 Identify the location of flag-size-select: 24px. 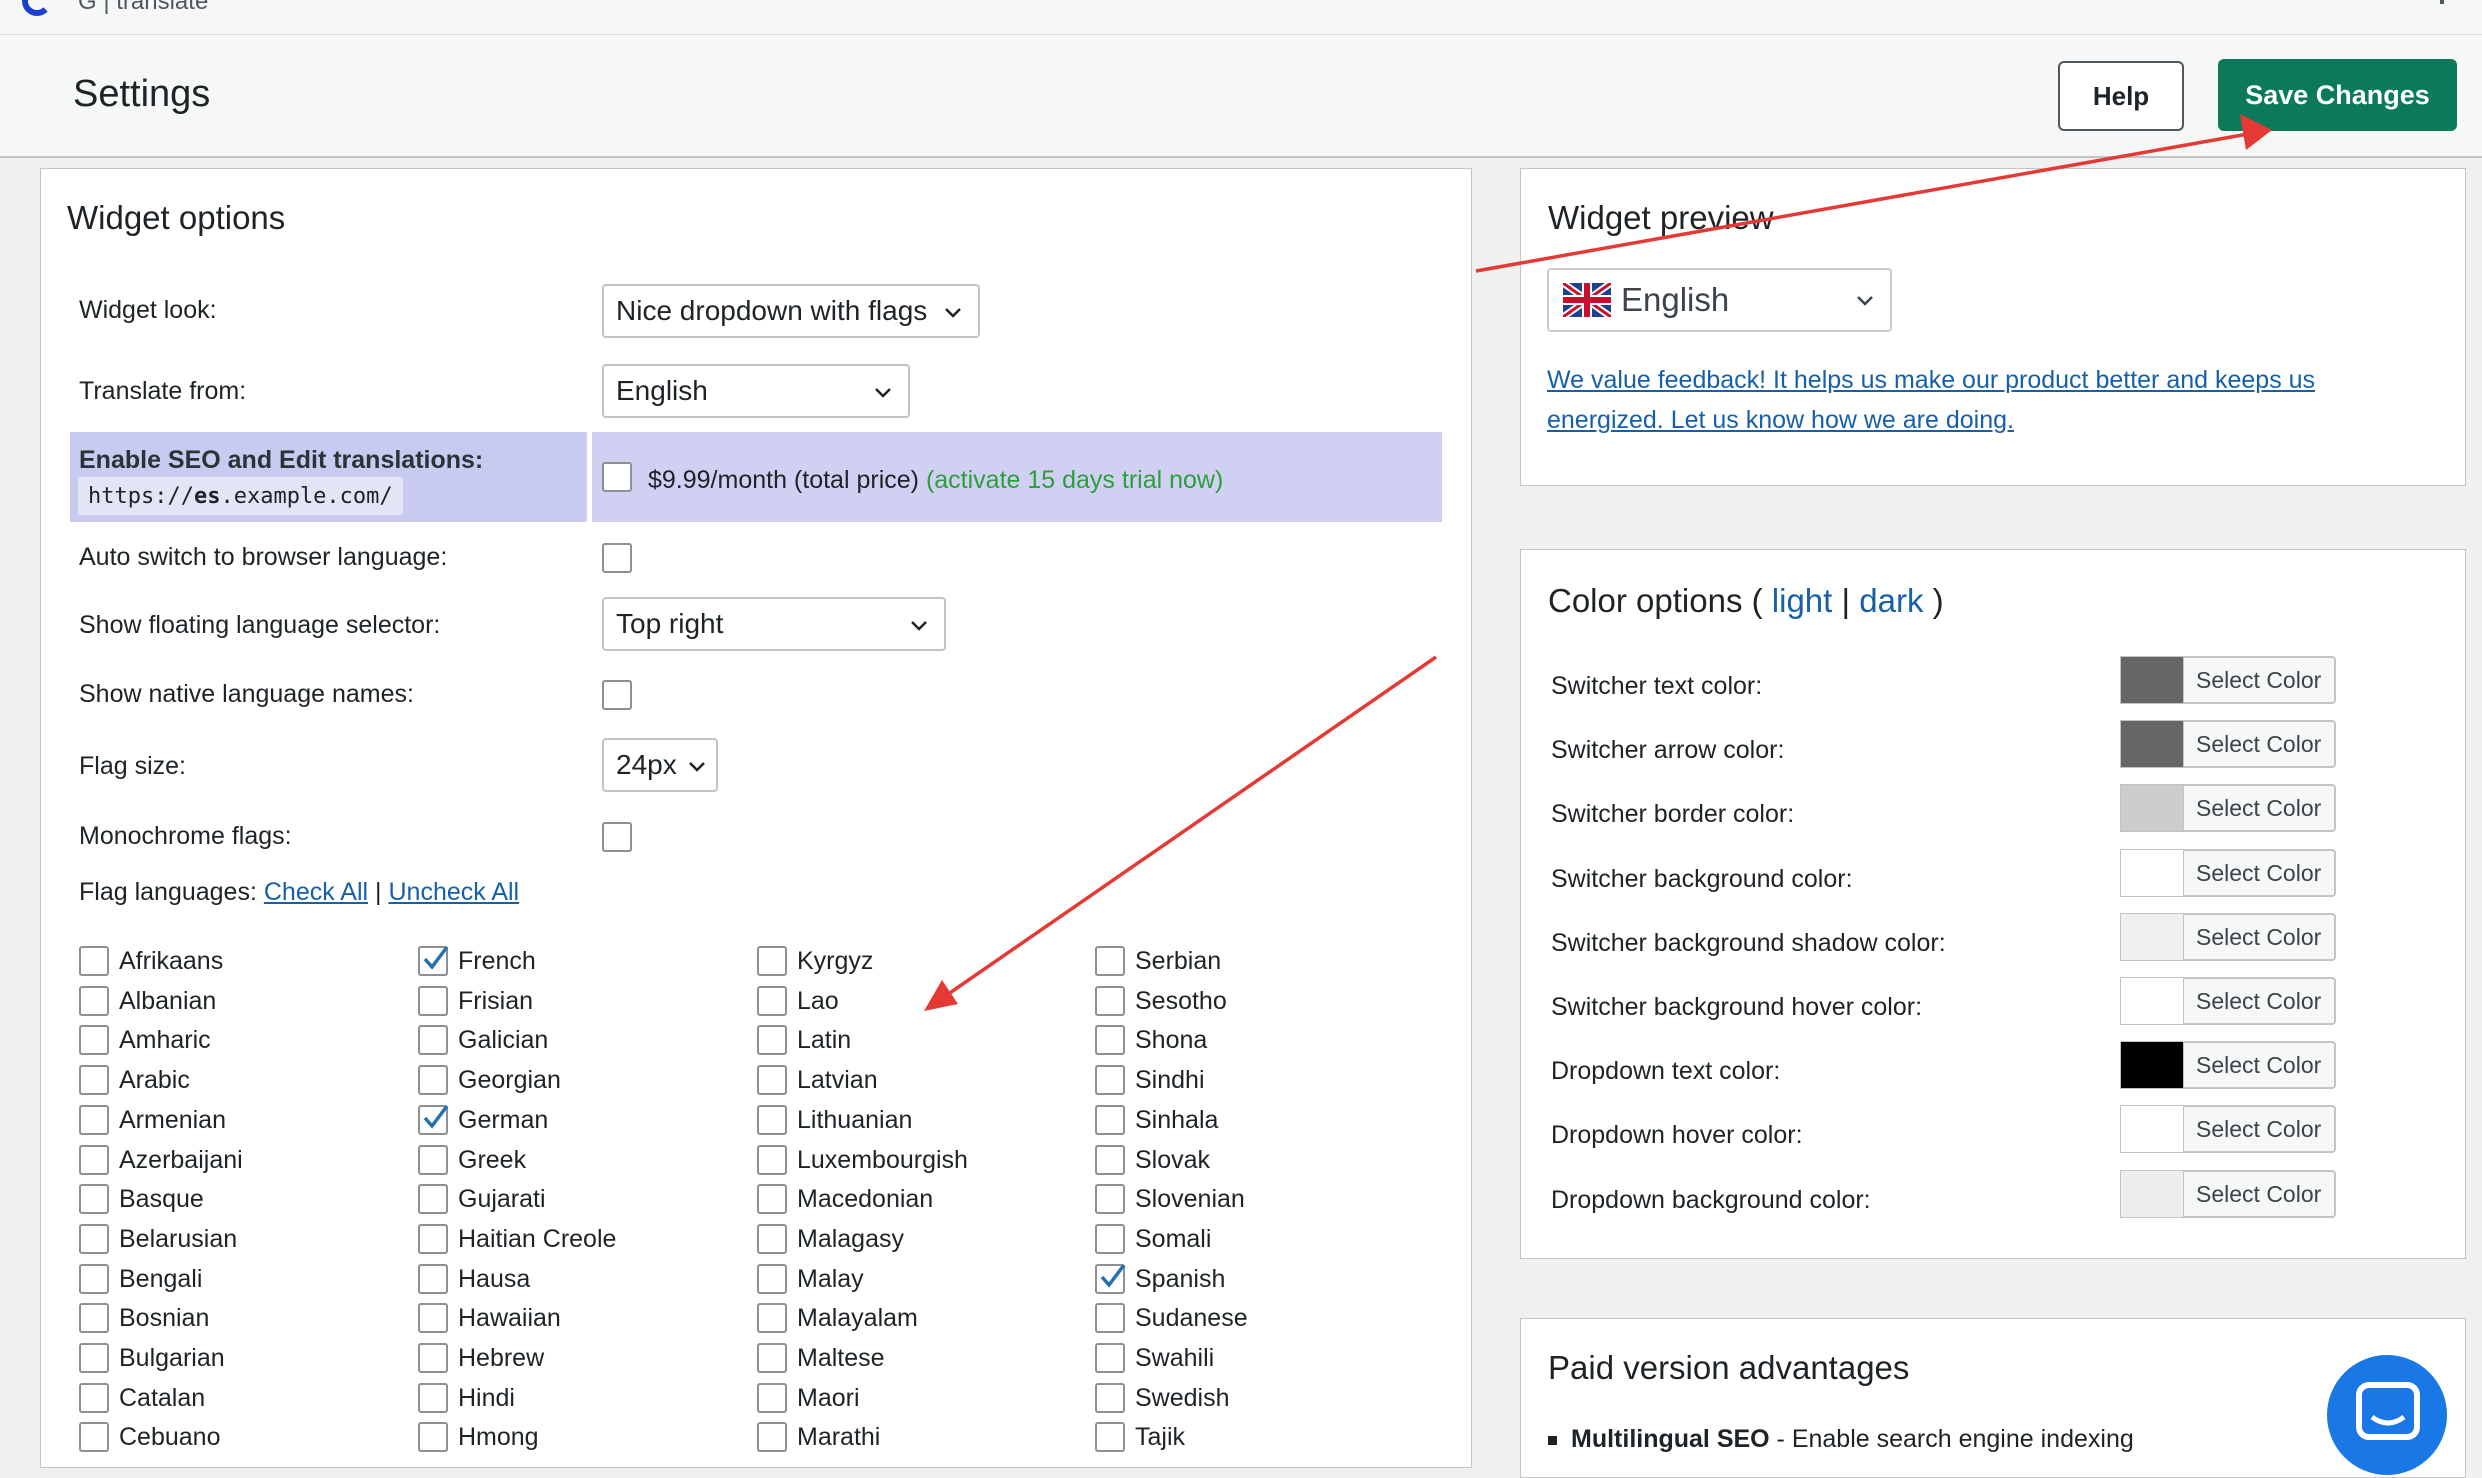
(660, 765).